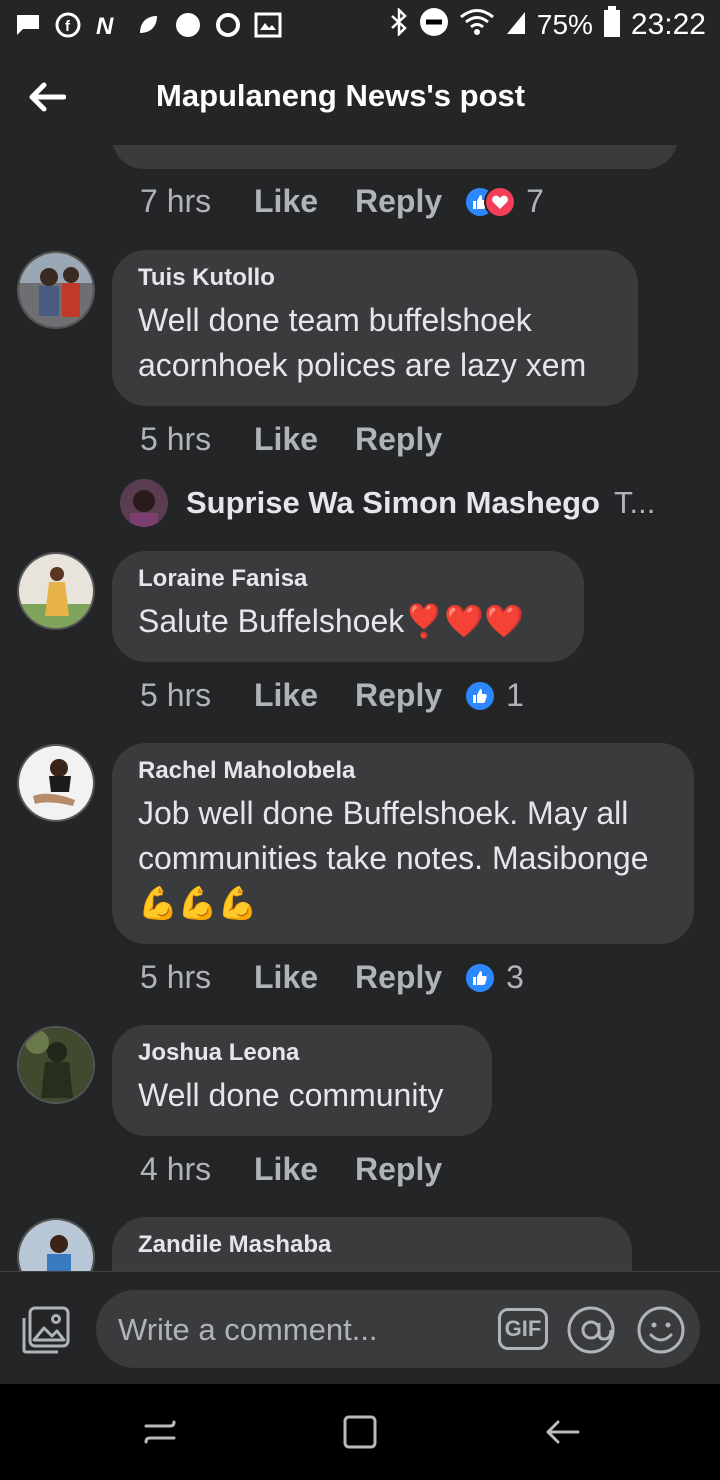  I want to click on signal-icon, so click(516, 25).